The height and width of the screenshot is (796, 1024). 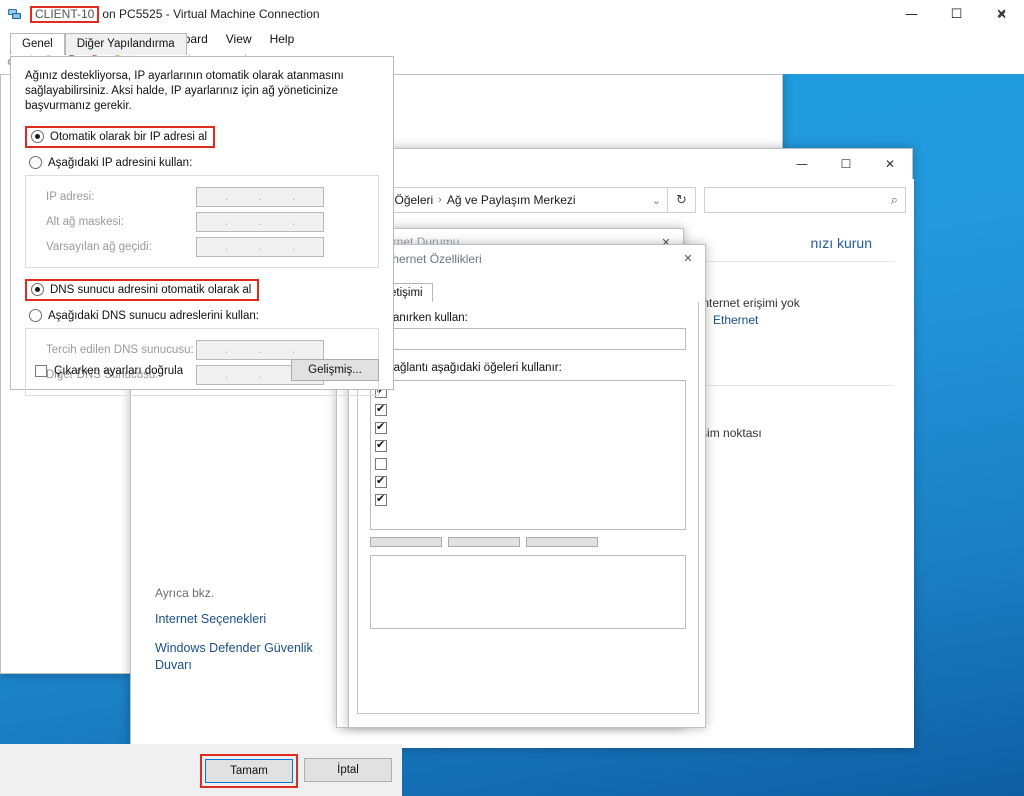 I want to click on subnet-mask-input: . . ., so click(x=260, y=221).